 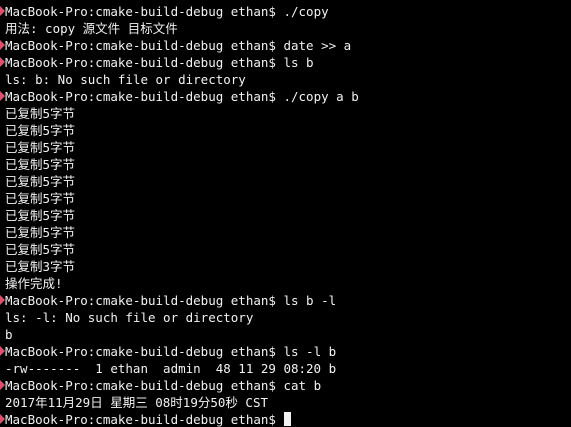 What do you see at coordinates (91, 28) in the screenshot?
I see `output-text: 用法: copy 源文件 目标文件` at bounding box center [91, 28].